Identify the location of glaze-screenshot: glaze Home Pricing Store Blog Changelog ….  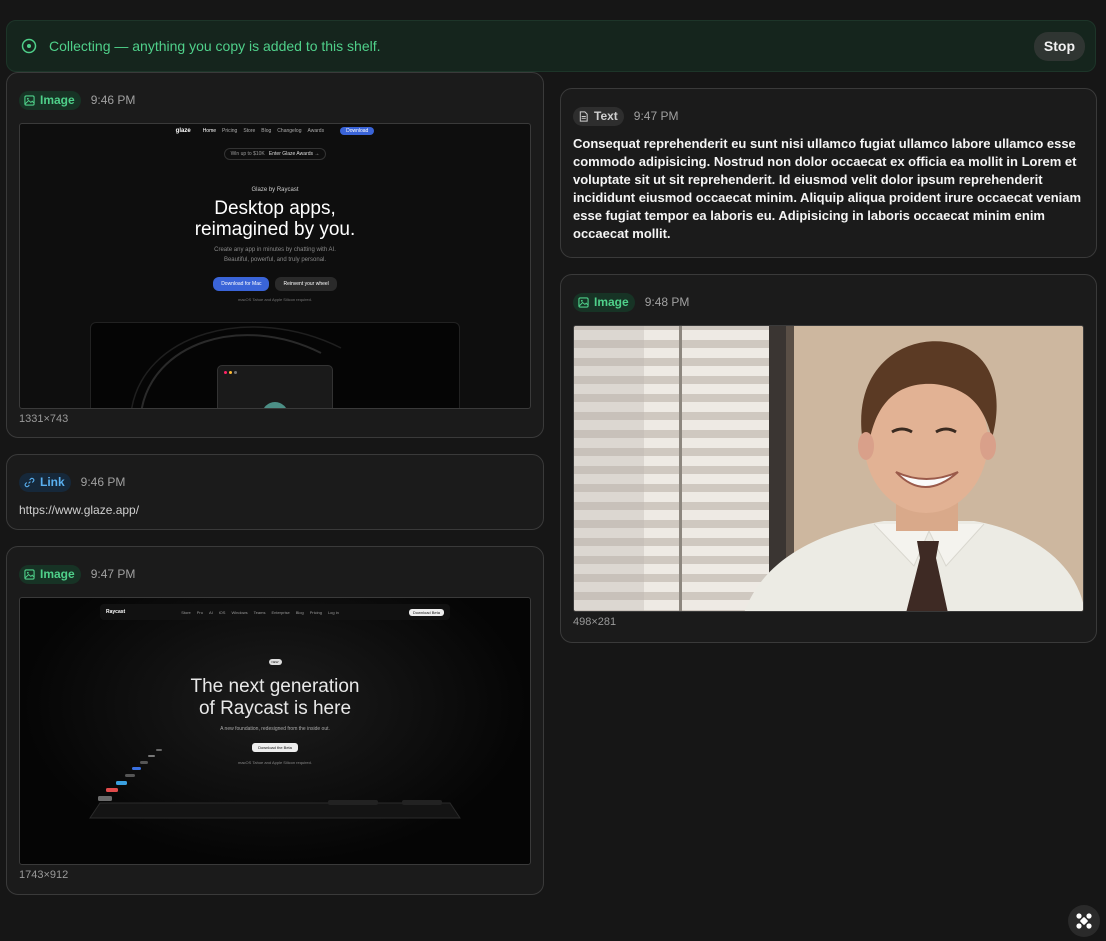
(275, 266).